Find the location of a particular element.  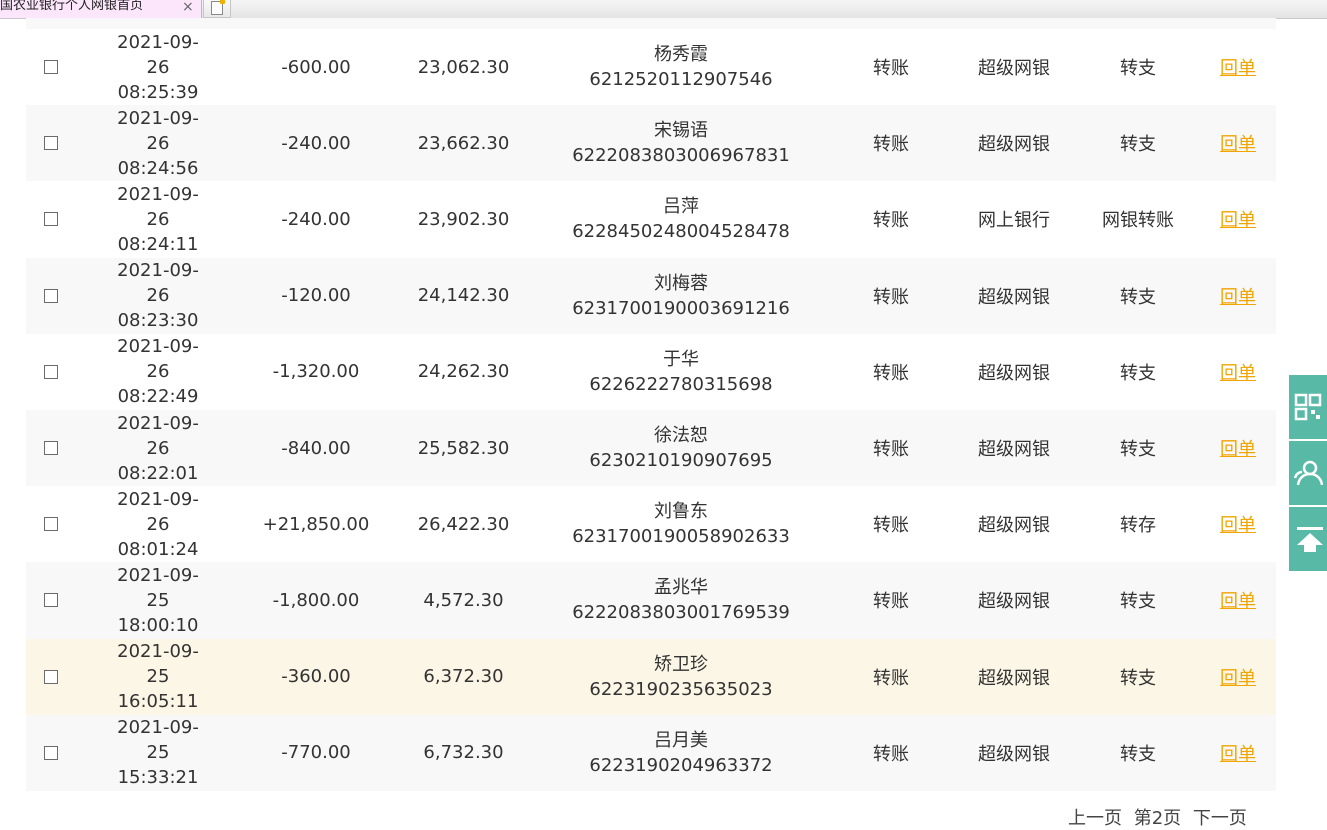

channel-cell: 网上银行 is located at coordinates (1014, 221).